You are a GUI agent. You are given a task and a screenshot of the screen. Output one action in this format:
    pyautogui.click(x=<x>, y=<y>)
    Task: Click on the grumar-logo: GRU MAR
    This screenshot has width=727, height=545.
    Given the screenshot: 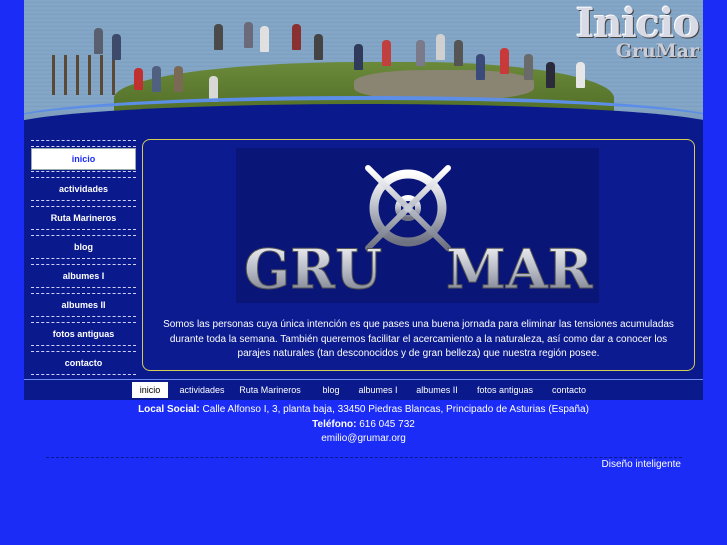 What is the action you would take?
    pyautogui.click(x=417, y=225)
    